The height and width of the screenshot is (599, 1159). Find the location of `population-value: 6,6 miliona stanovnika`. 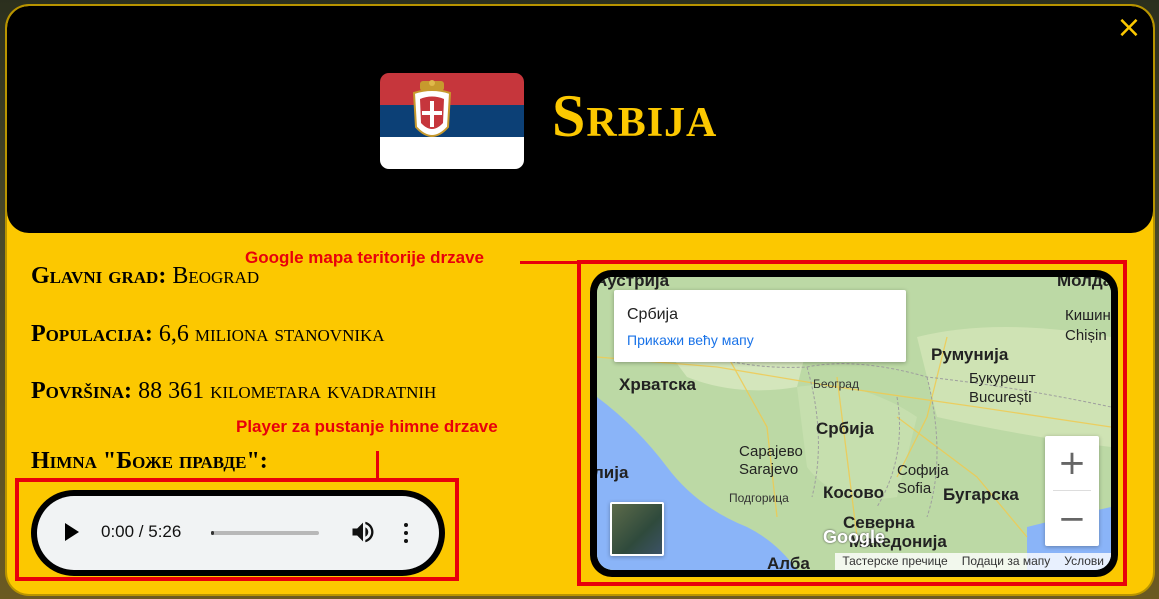

population-value: 6,6 miliona stanovnika is located at coordinates (271, 334).